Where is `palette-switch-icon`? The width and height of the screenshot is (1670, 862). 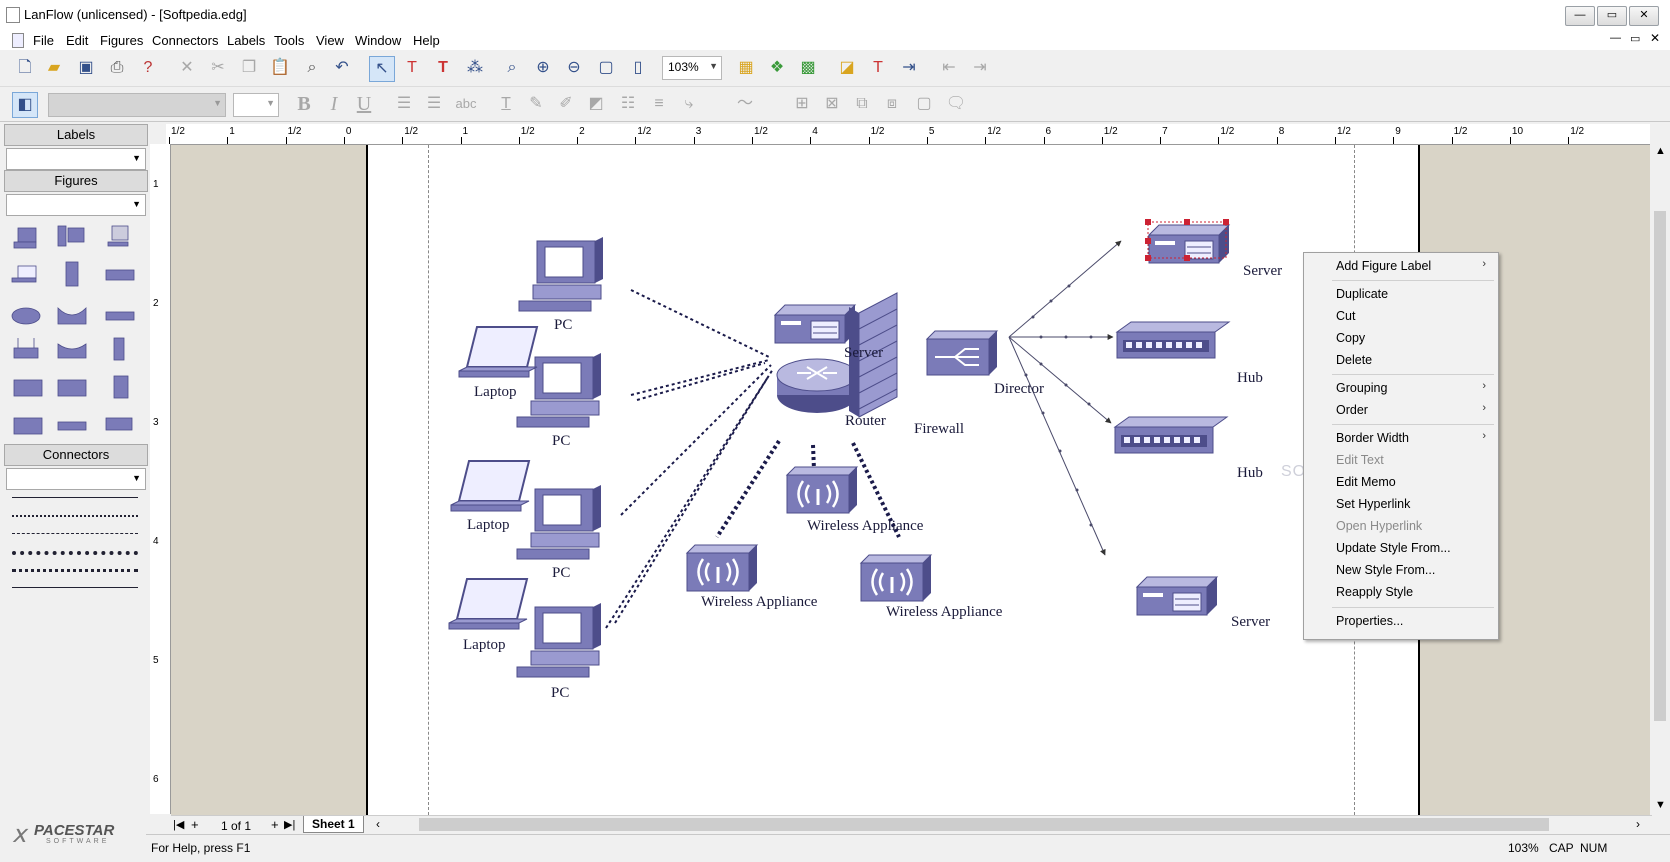 palette-switch-icon is located at coordinates (120, 275).